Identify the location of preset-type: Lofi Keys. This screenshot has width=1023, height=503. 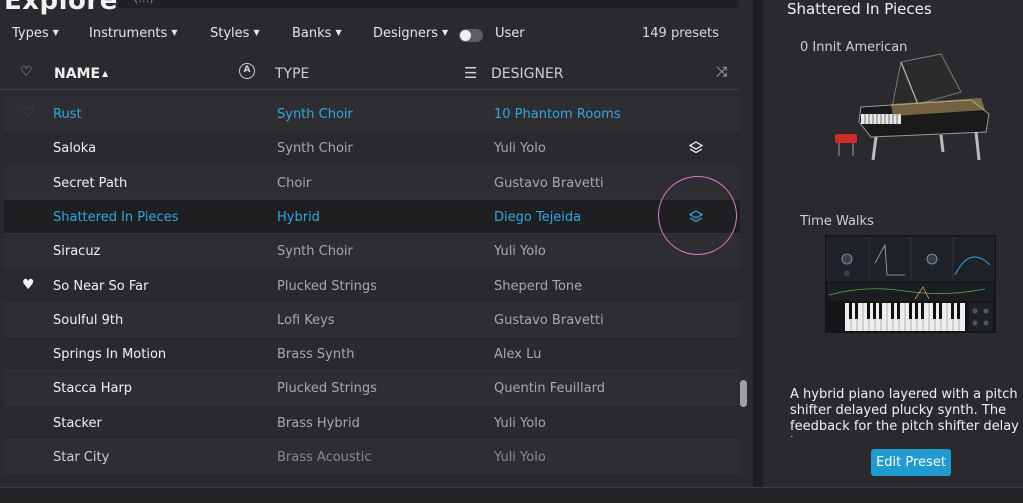
(306, 320).